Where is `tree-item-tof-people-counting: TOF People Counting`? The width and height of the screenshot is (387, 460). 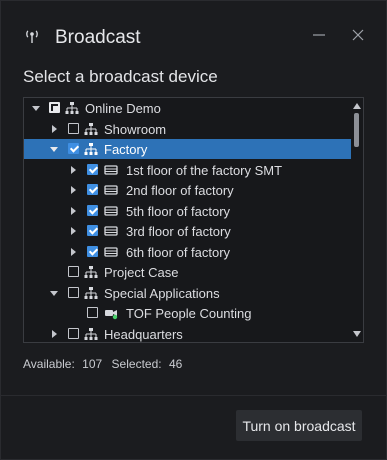 tree-item-tof-people-counting: TOF People Counting is located at coordinates (187, 313).